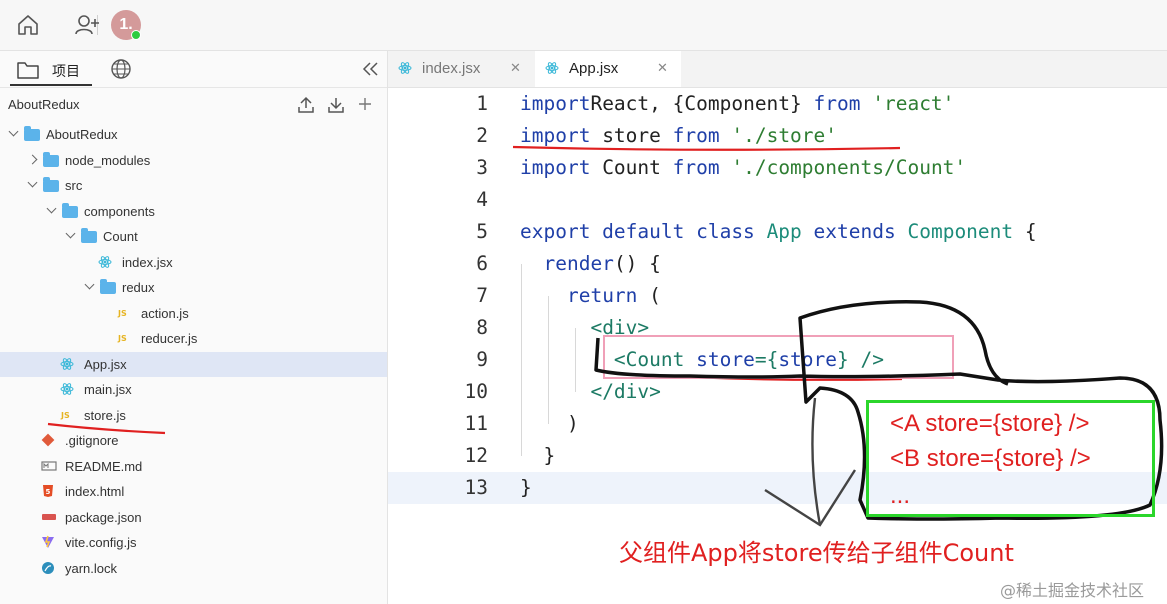  I want to click on arrow-line, so click(816, 461).